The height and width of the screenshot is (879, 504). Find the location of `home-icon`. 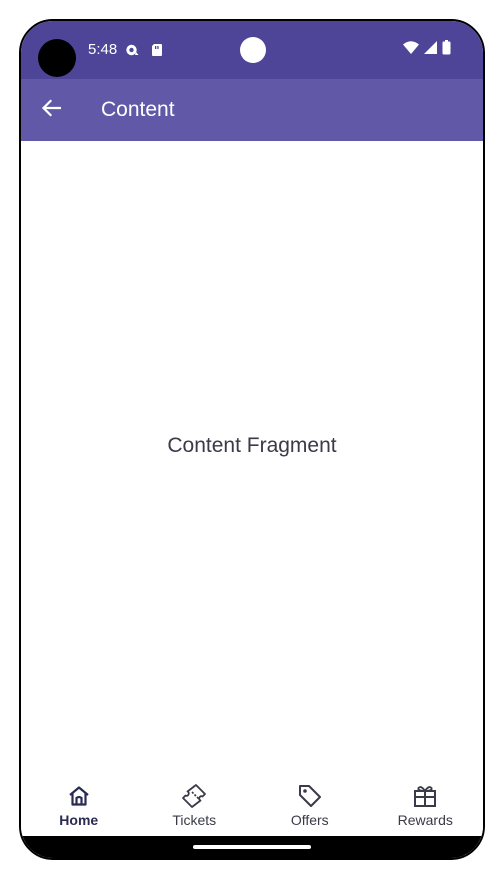

home-icon is located at coordinates (79, 796).